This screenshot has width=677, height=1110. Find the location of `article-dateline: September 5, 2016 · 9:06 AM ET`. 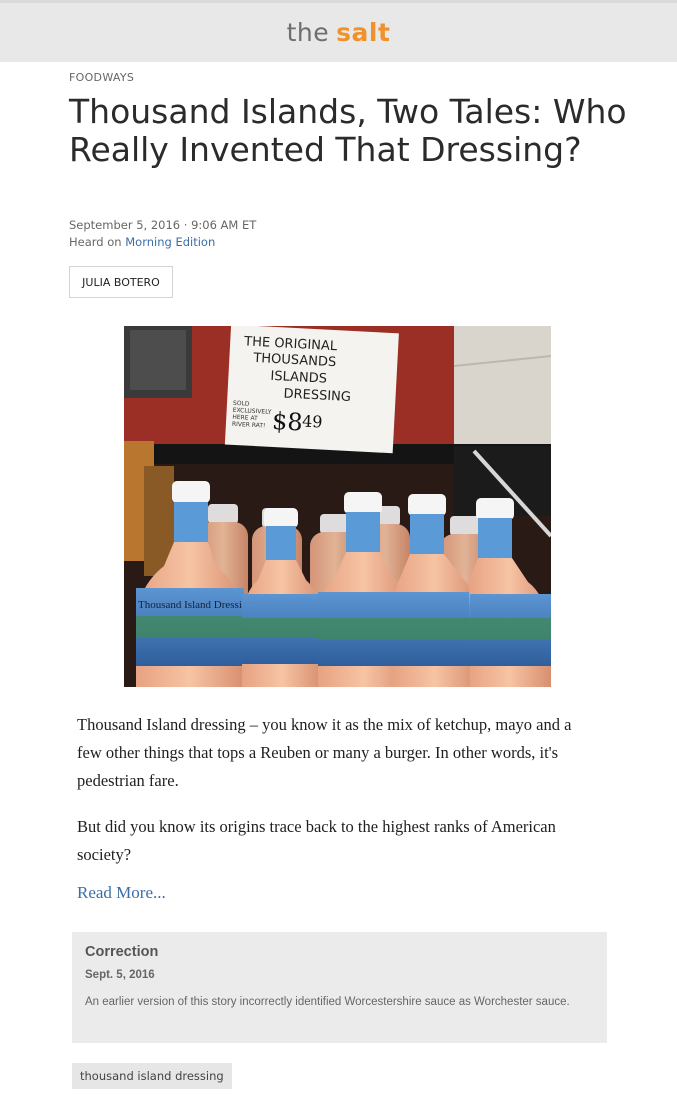

article-dateline: September 5, 2016 · 9:06 AM ET is located at coordinates (163, 225).